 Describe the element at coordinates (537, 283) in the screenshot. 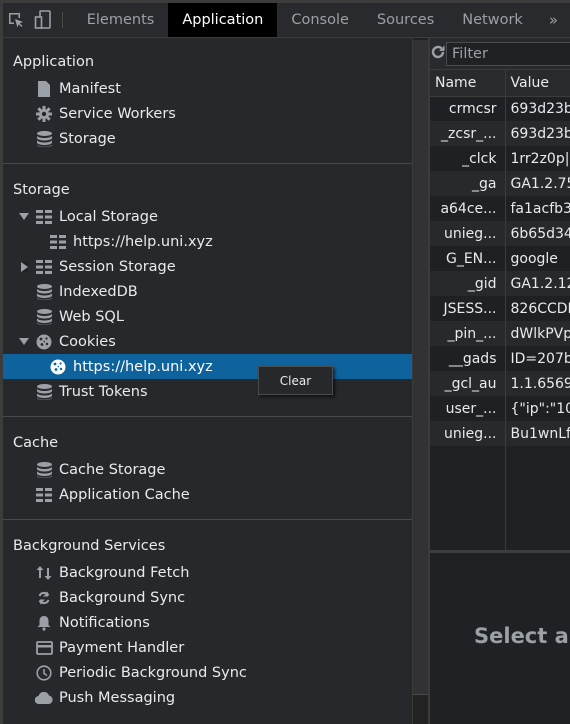

I see `cookie-value-cell: GA1.2.12` at that location.